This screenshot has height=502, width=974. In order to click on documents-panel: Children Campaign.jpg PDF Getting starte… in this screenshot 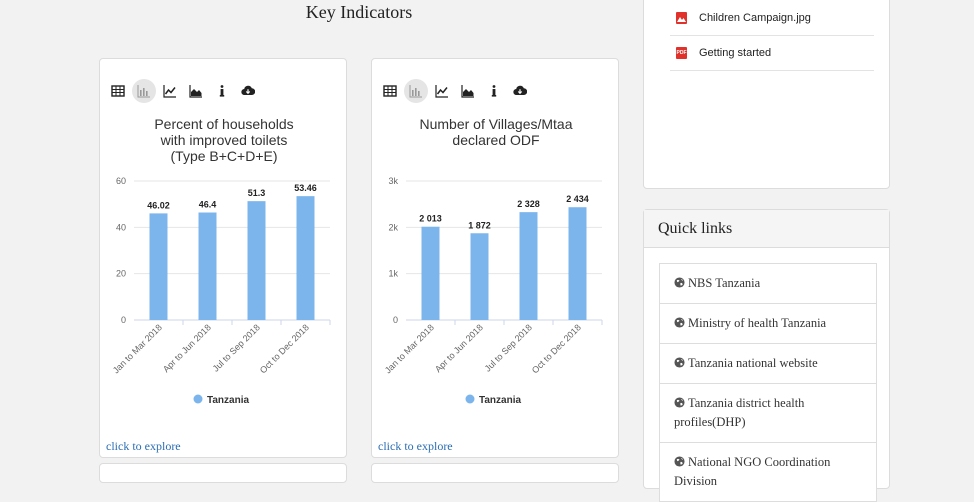, I will do `click(766, 94)`.